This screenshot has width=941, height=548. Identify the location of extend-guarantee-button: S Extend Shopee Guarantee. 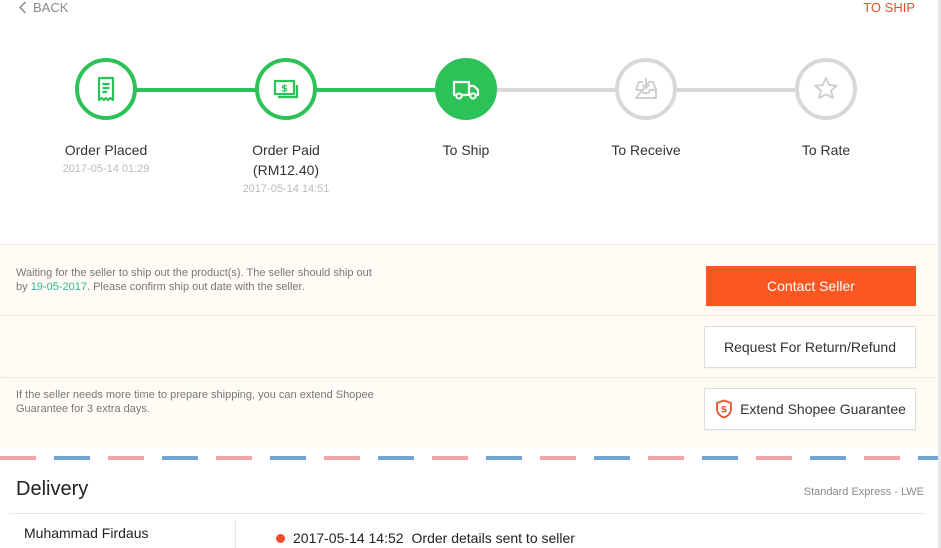
(810, 409).